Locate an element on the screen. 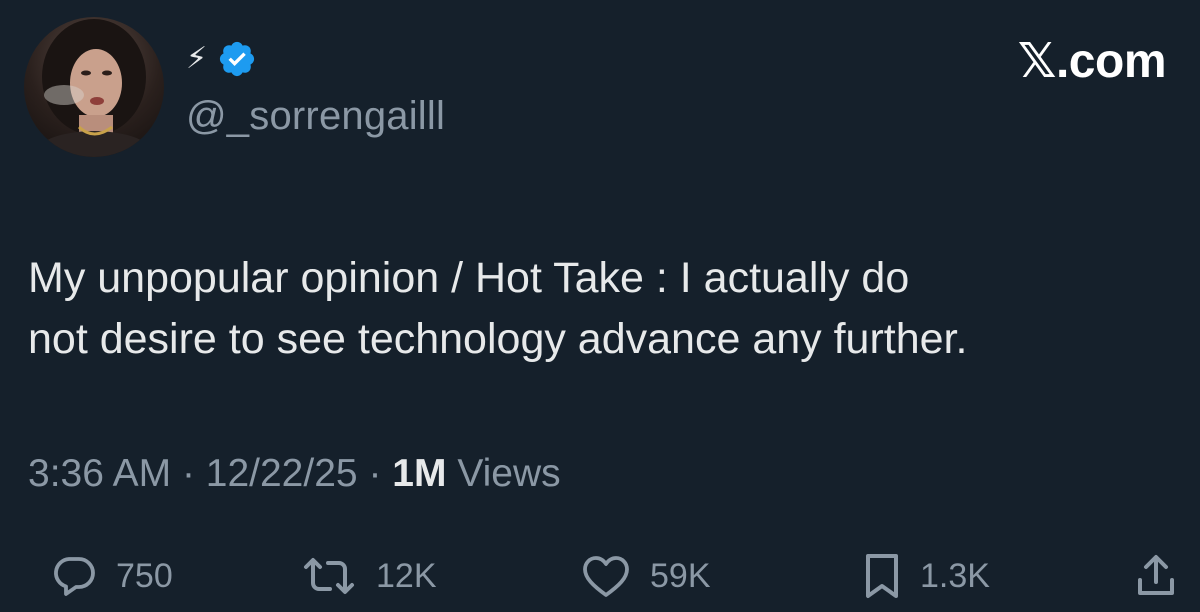 The image size is (1200, 612). share-button is located at coordinates (1156, 576).